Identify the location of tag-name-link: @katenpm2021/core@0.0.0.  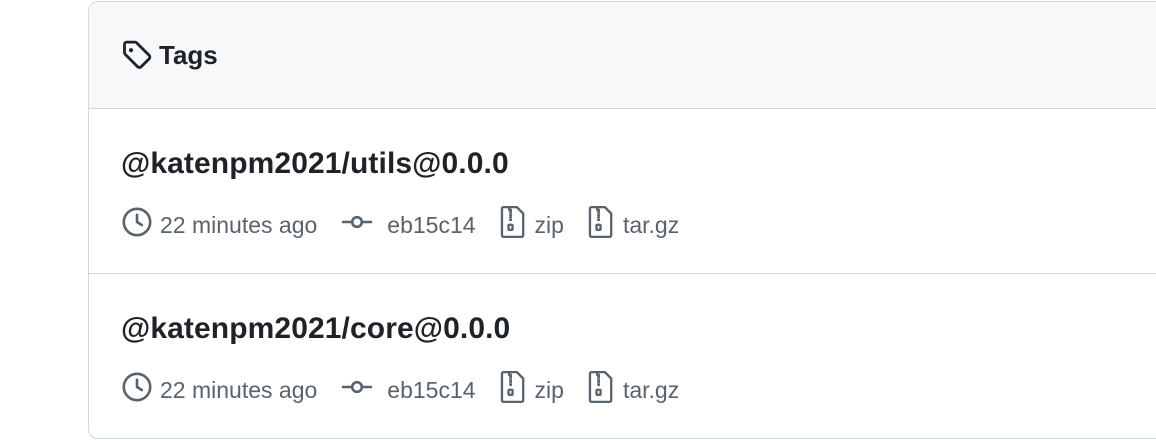
(315, 329).